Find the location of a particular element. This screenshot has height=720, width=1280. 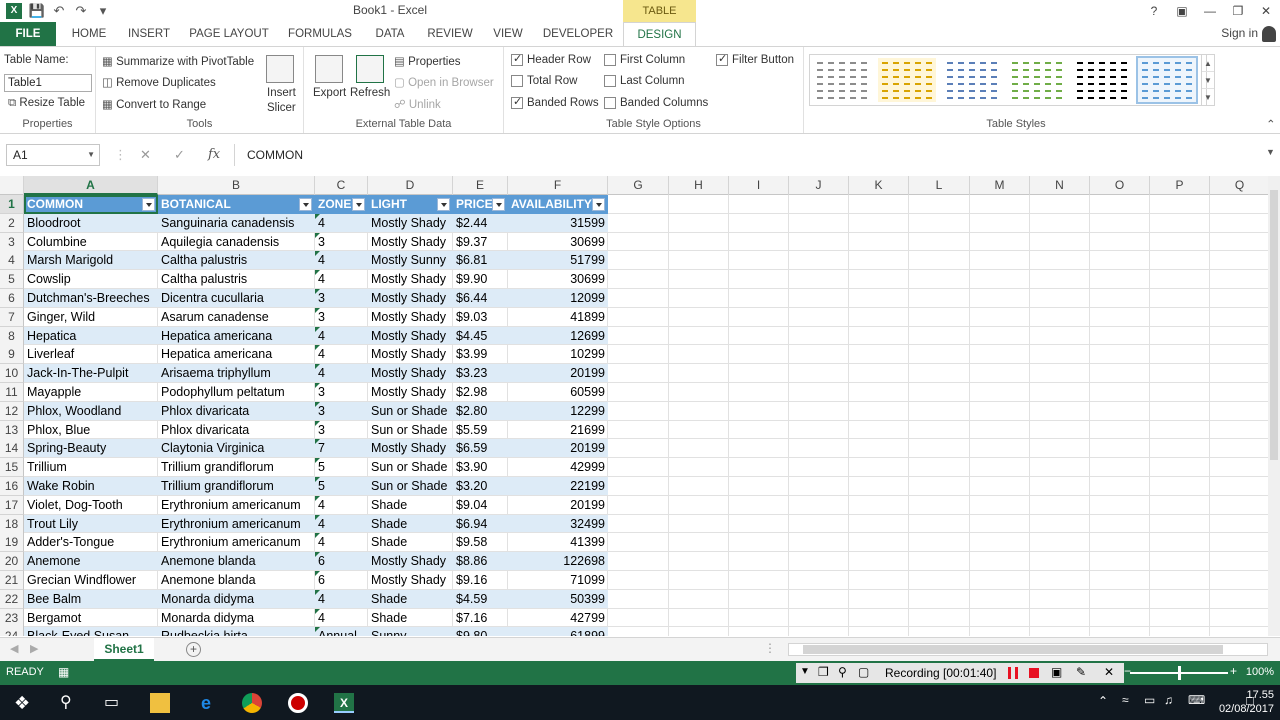

column-header-a: A is located at coordinates (91, 185).